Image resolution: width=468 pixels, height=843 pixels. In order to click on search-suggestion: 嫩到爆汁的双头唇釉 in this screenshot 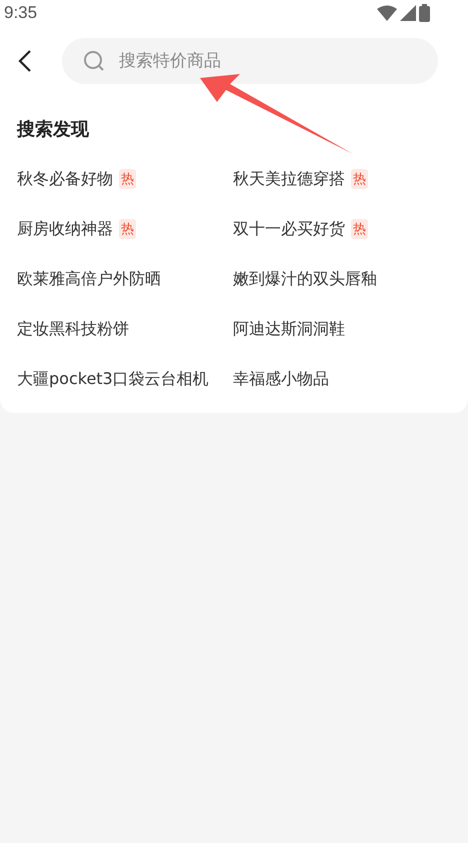, I will do `click(305, 279)`.